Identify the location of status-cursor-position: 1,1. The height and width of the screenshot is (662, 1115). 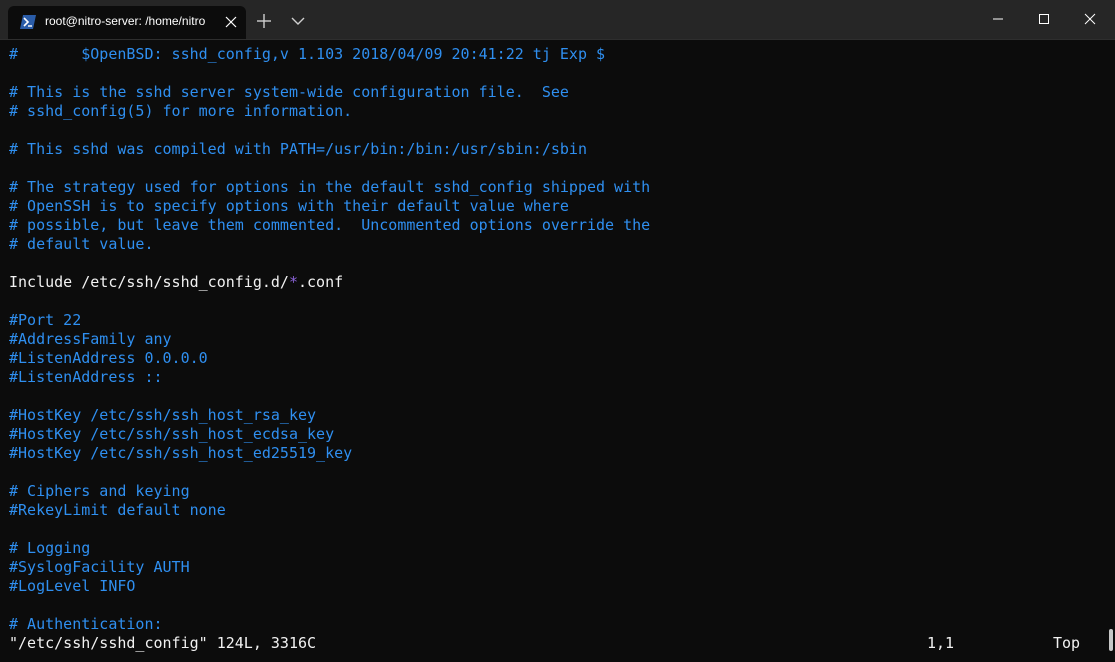
(941, 643).